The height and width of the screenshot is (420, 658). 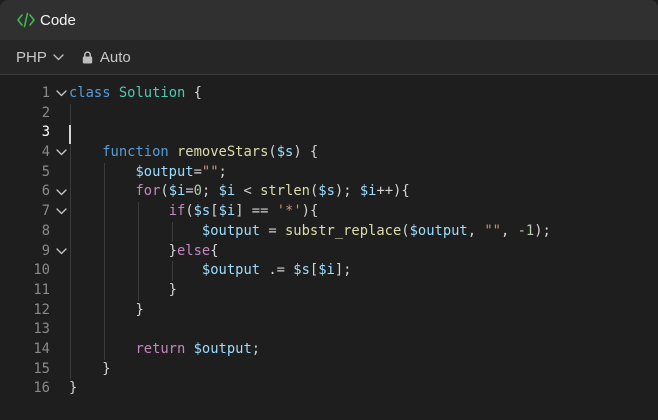 I want to click on code-line: 14 return $output;, so click(x=329, y=350).